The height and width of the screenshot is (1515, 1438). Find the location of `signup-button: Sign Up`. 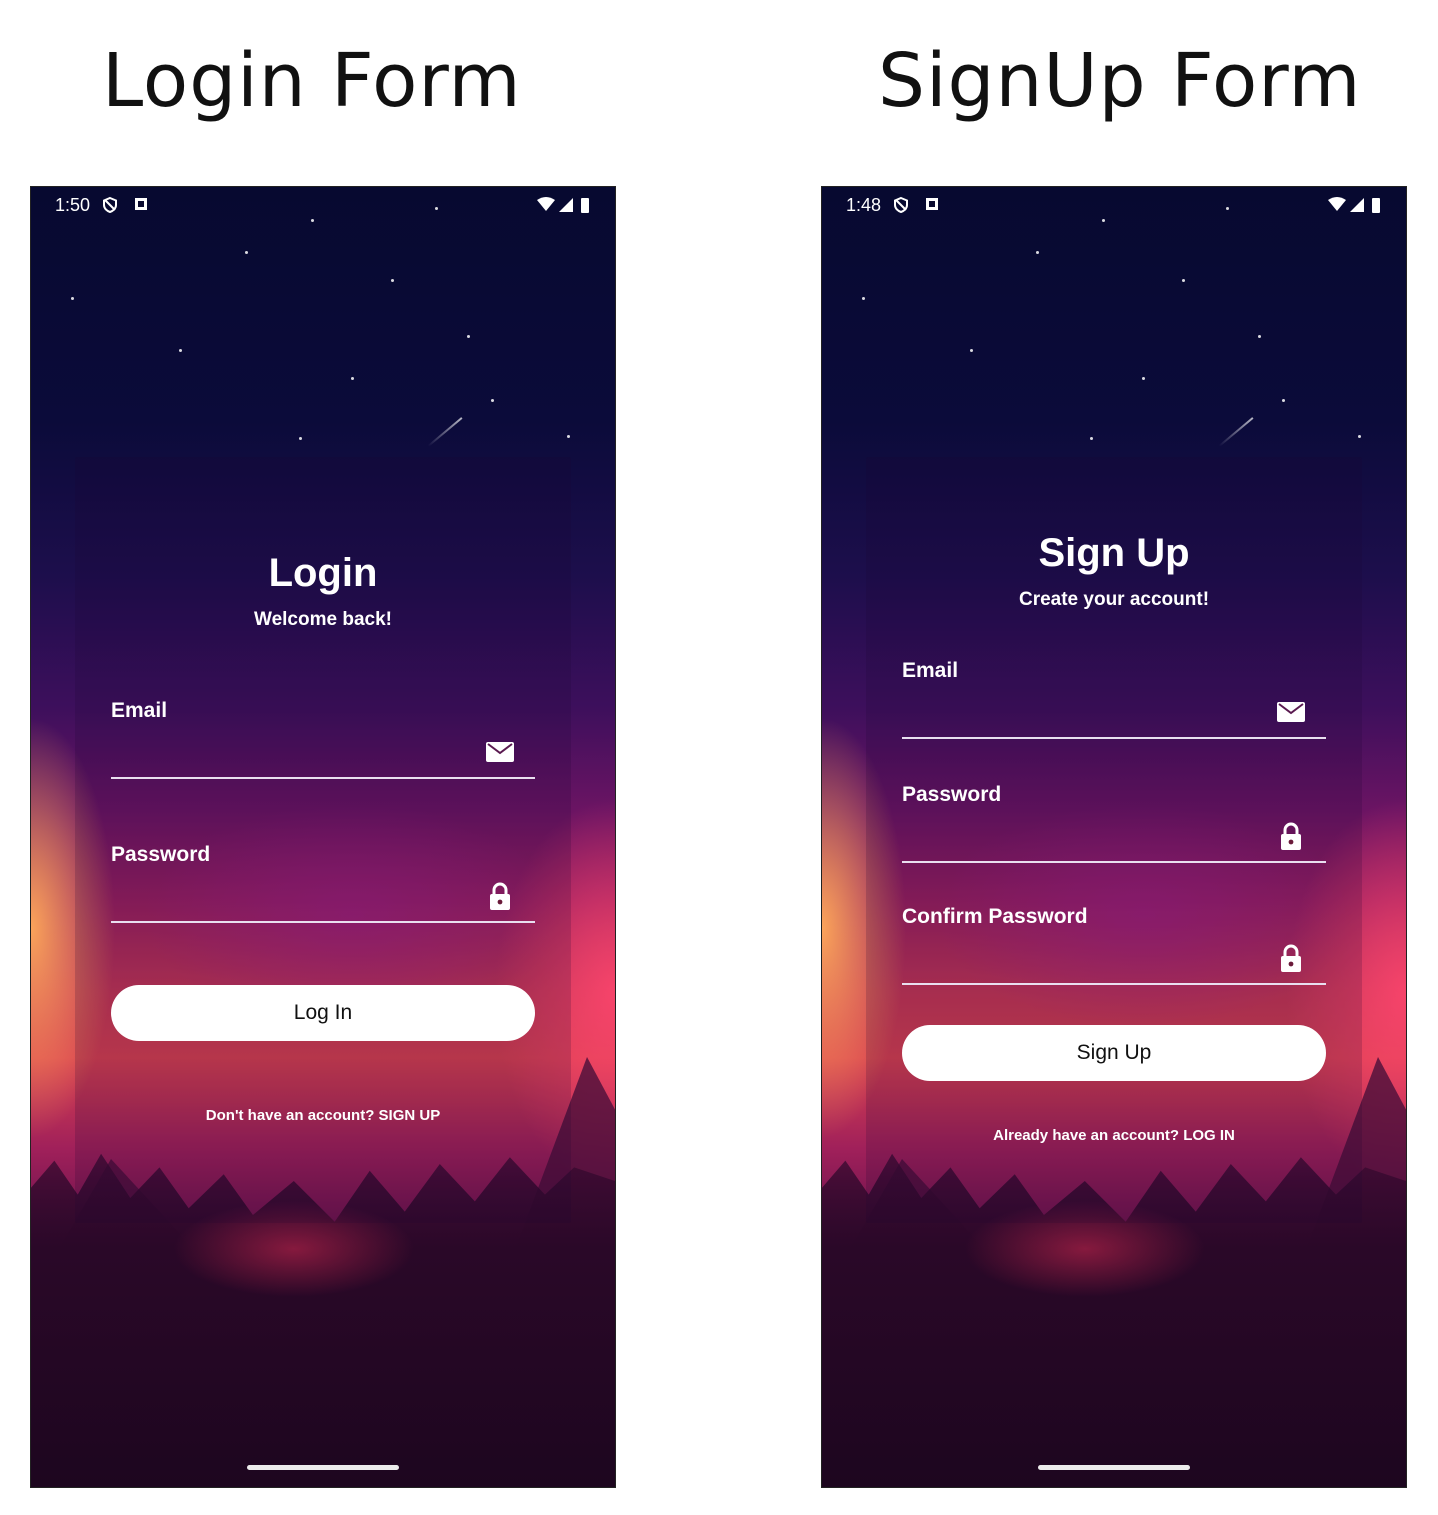

signup-button: Sign Up is located at coordinates (1114, 1053).